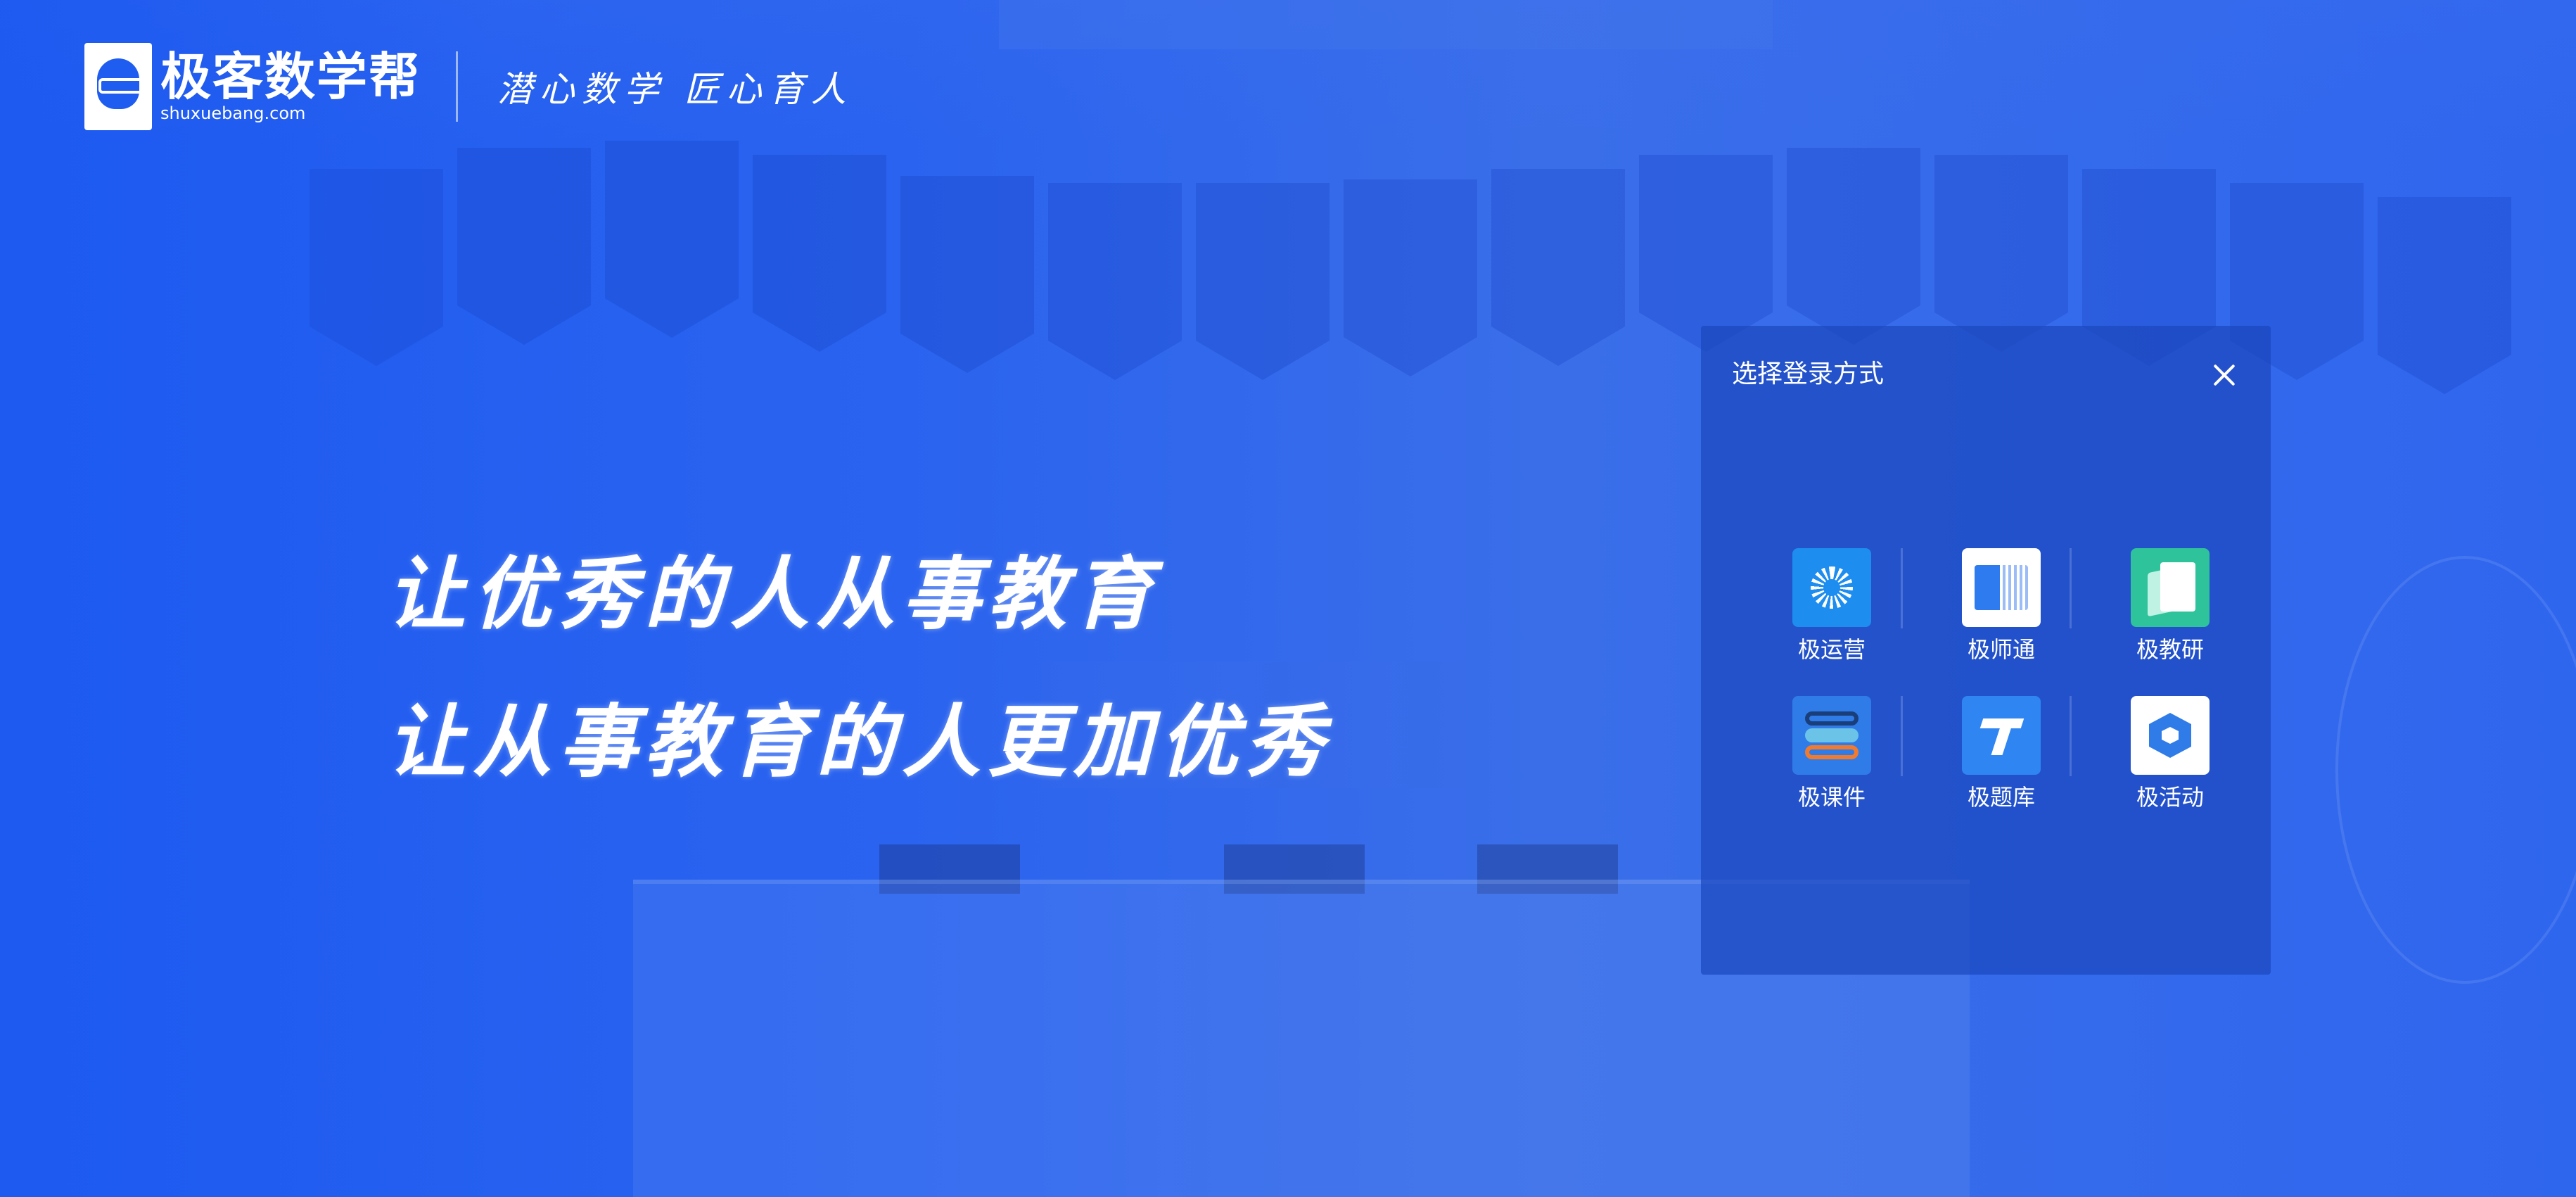  I want to click on app-row: 极运营 极师通 极教研, so click(1986, 622).